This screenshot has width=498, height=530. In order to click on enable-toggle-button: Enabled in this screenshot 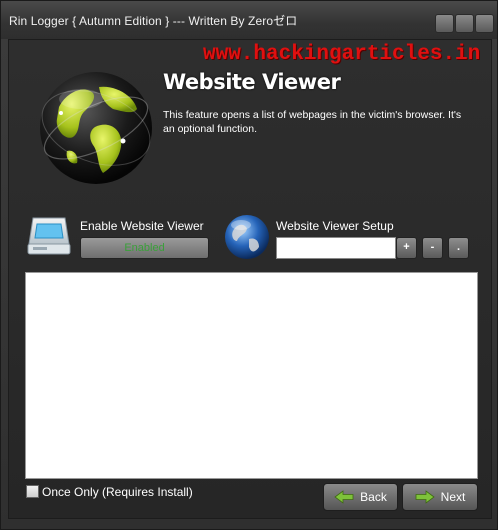, I will do `click(144, 248)`.